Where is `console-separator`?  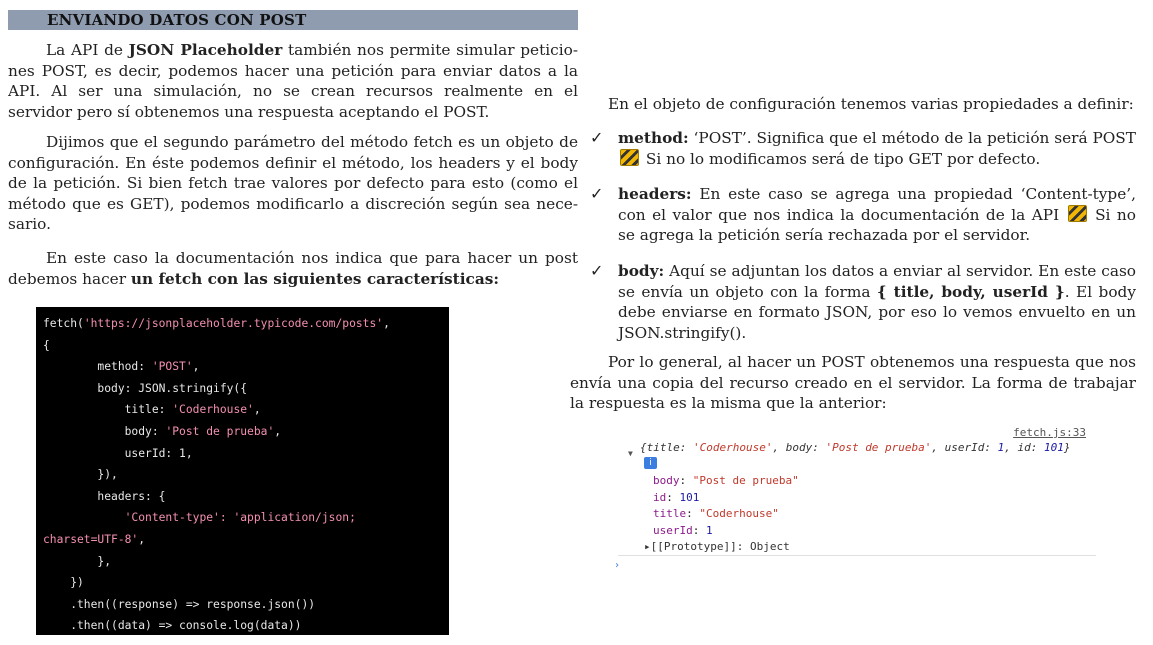 console-separator is located at coordinates (857, 555).